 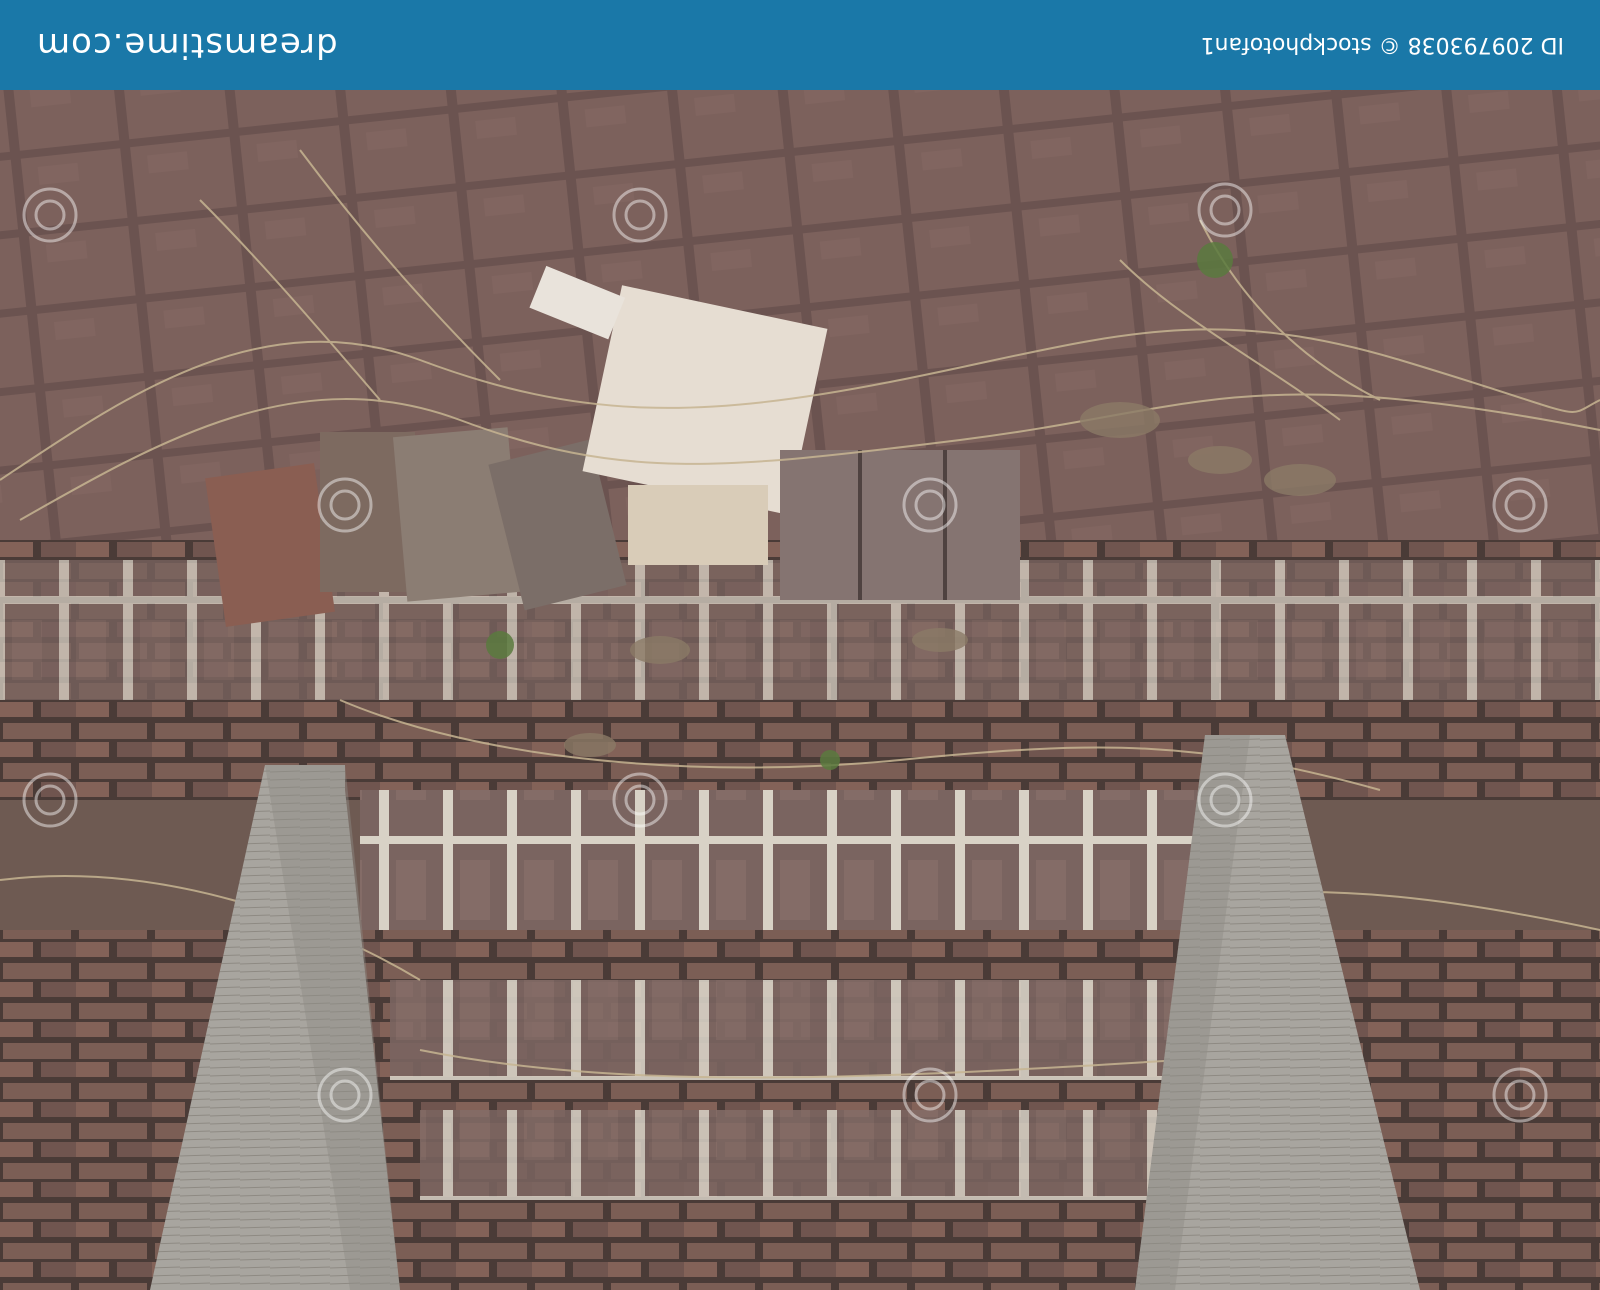 I want to click on image-credit: ID 209793038 © stockphotofan1, so click(x=1382, y=45).